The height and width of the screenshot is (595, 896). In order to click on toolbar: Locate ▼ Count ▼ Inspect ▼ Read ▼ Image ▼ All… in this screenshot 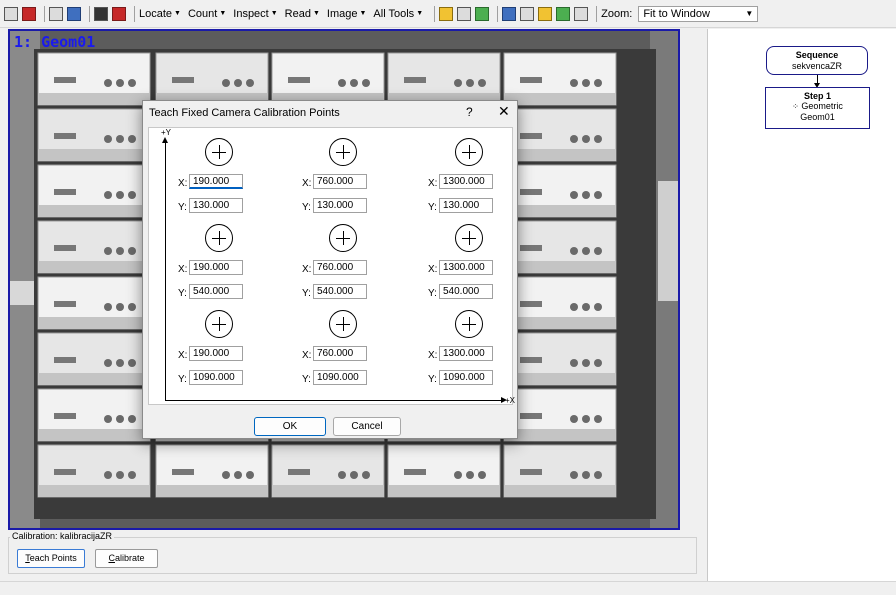, I will do `click(448, 14)`.